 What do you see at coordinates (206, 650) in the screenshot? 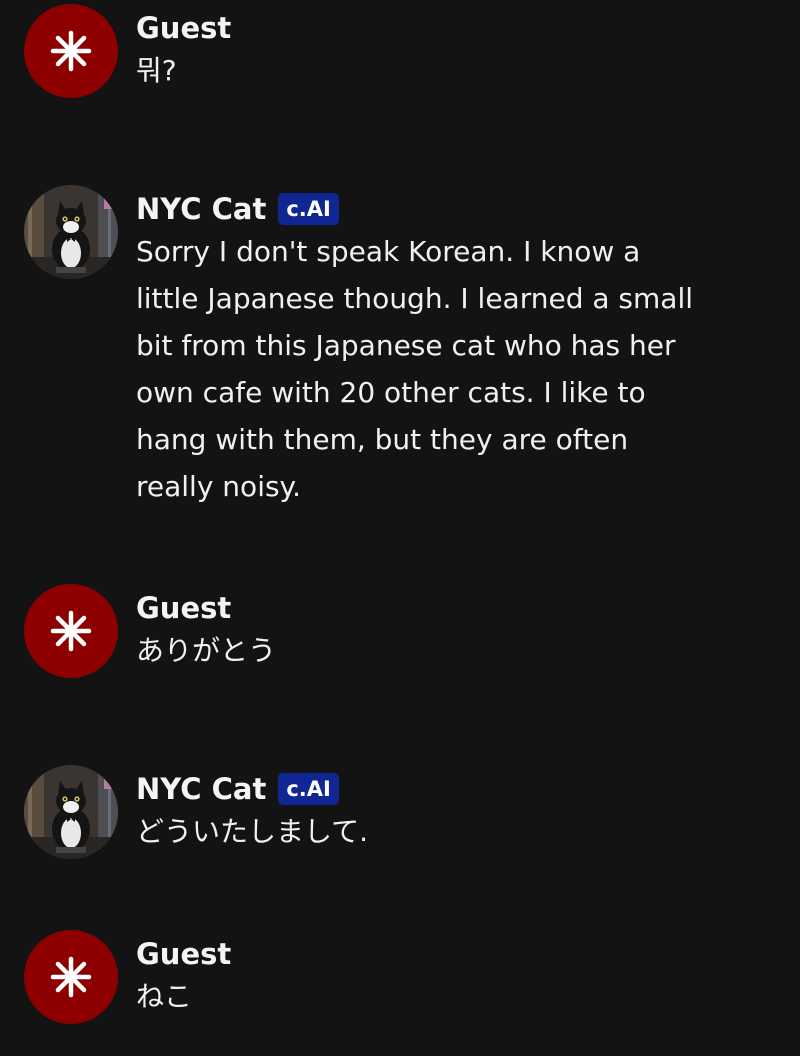
I see `message-text: ありがとう` at bounding box center [206, 650].